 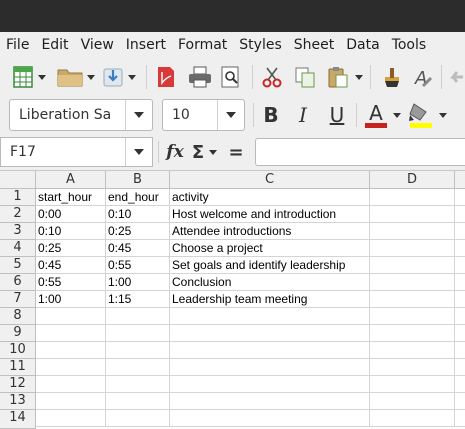 I want to click on function-wizard-button: fx, so click(x=175, y=152).